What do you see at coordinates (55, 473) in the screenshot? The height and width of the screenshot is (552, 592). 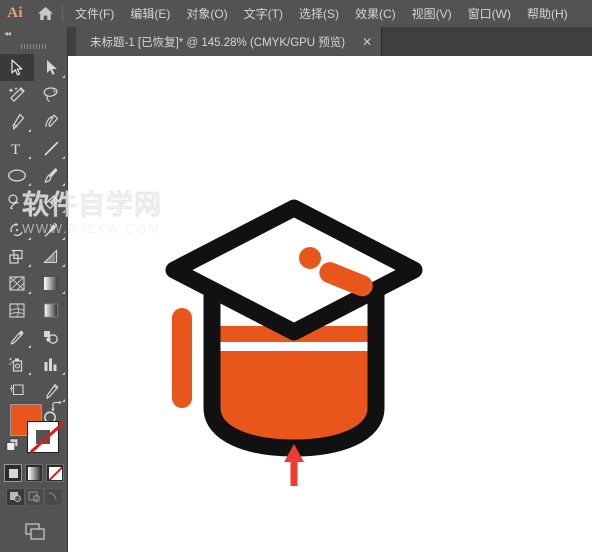 I see `paint-mode-none` at bounding box center [55, 473].